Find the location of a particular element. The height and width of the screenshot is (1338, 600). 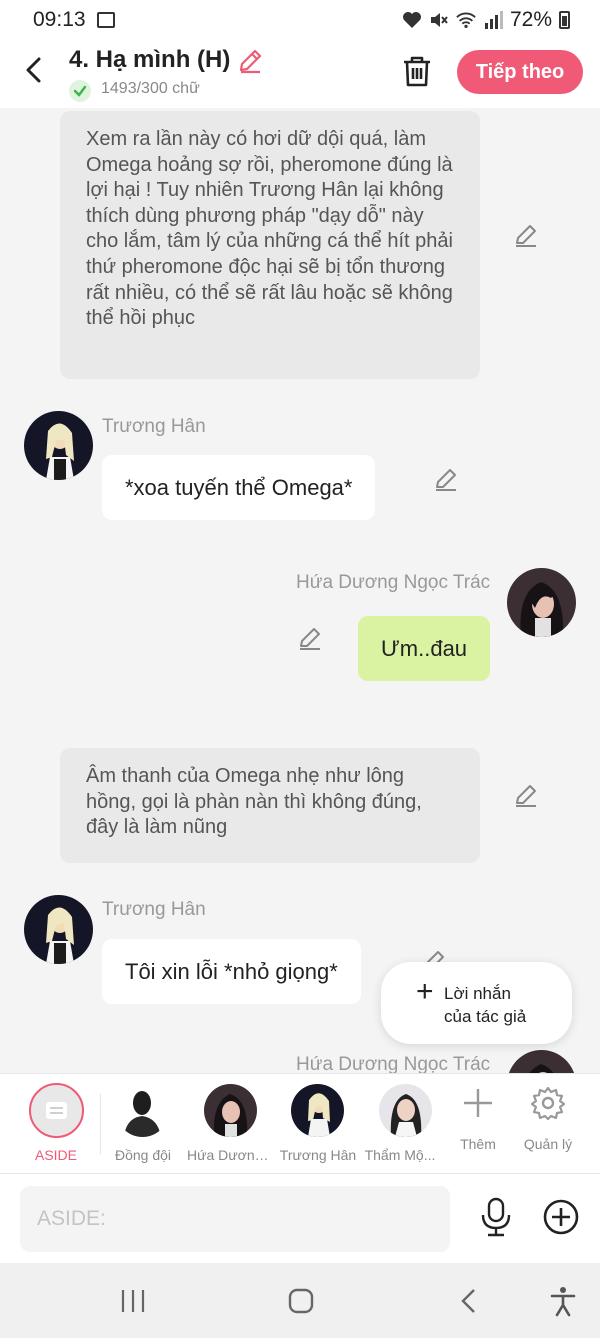

author-note-line2: của tác giả is located at coordinates (485, 1016).